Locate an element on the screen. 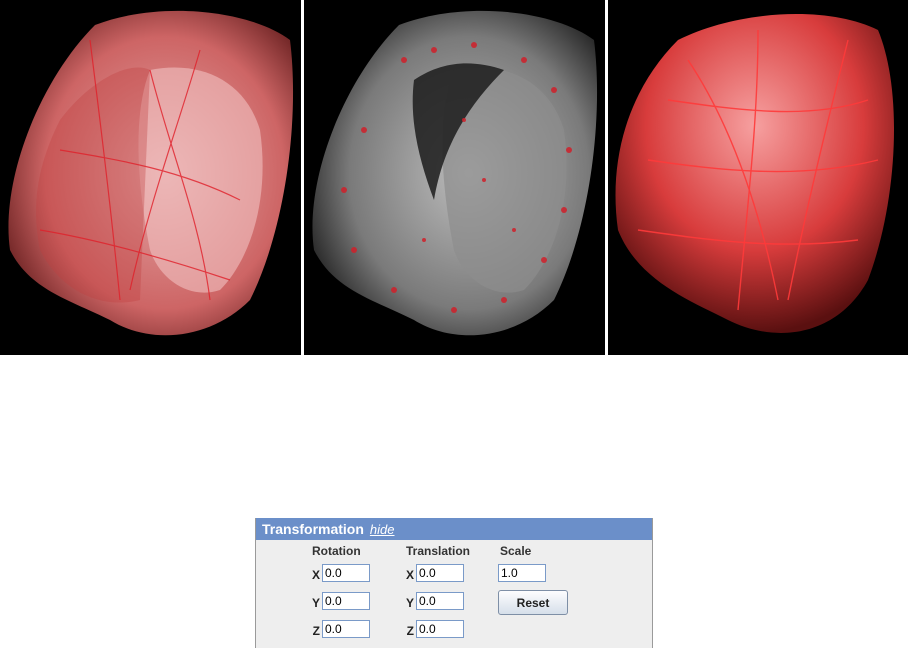 This screenshot has height=648, width=908. translation-z-input is located at coordinates (440, 629).